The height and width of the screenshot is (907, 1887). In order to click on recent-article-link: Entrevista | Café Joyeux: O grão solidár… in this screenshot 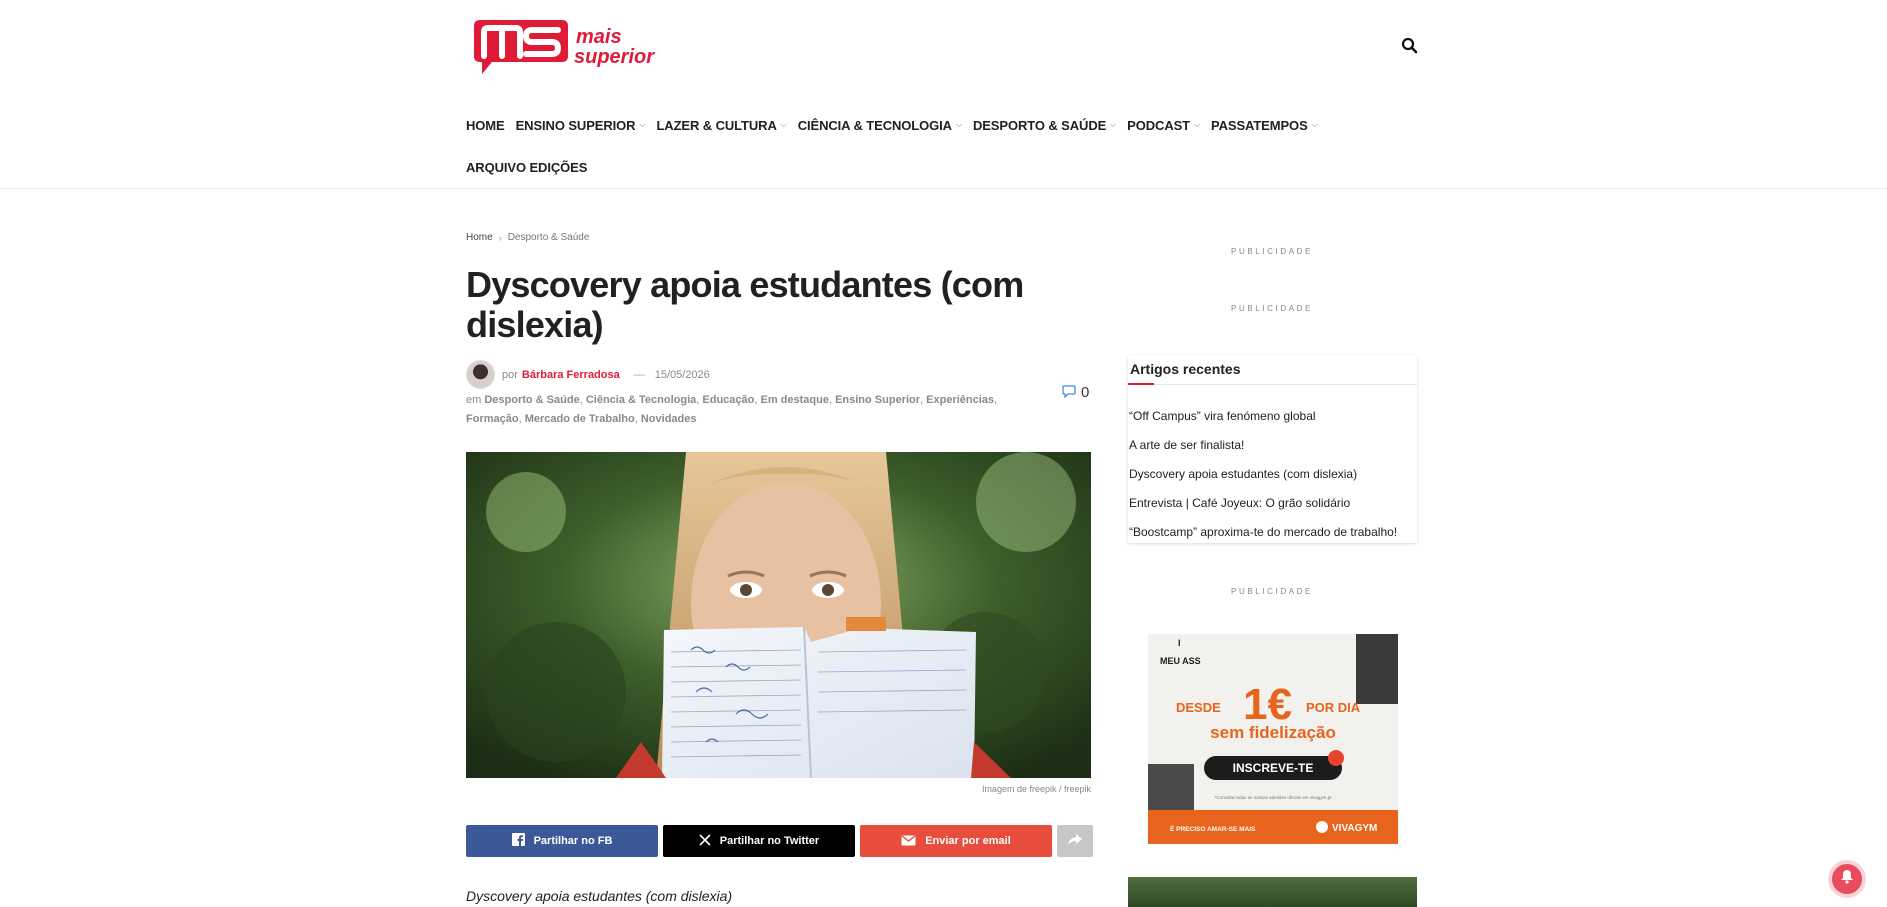, I will do `click(1272, 510)`.